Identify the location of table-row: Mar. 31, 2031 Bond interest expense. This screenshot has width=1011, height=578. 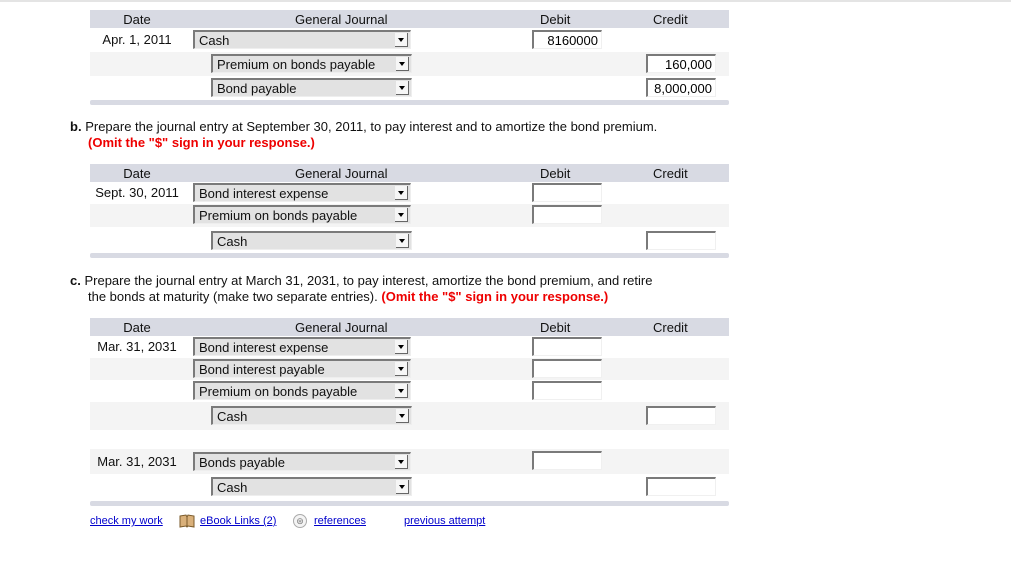
(409, 347).